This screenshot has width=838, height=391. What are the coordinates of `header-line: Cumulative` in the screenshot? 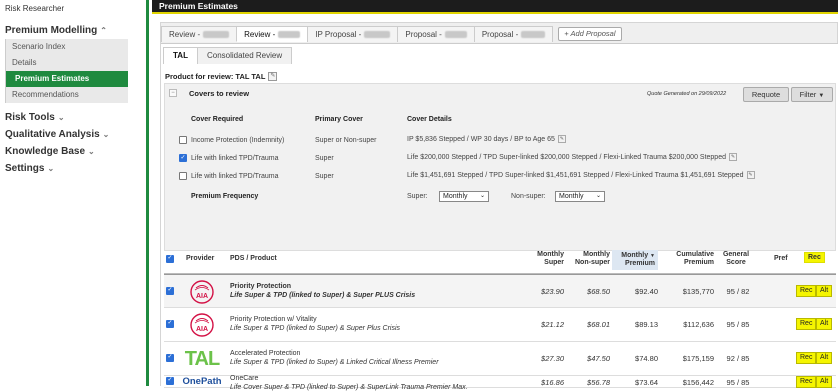 It's located at (695, 254).